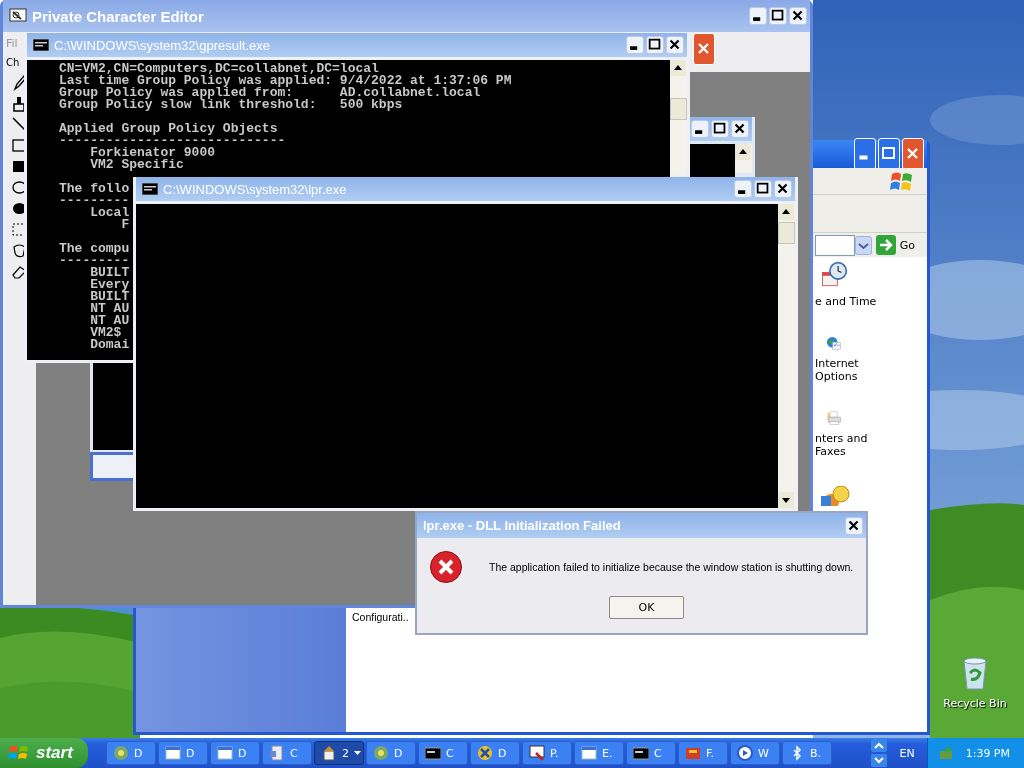 The width and height of the screenshot is (1024, 768). Describe the element at coordinates (907, 753) in the screenshot. I see `language-indicator: EN` at that location.